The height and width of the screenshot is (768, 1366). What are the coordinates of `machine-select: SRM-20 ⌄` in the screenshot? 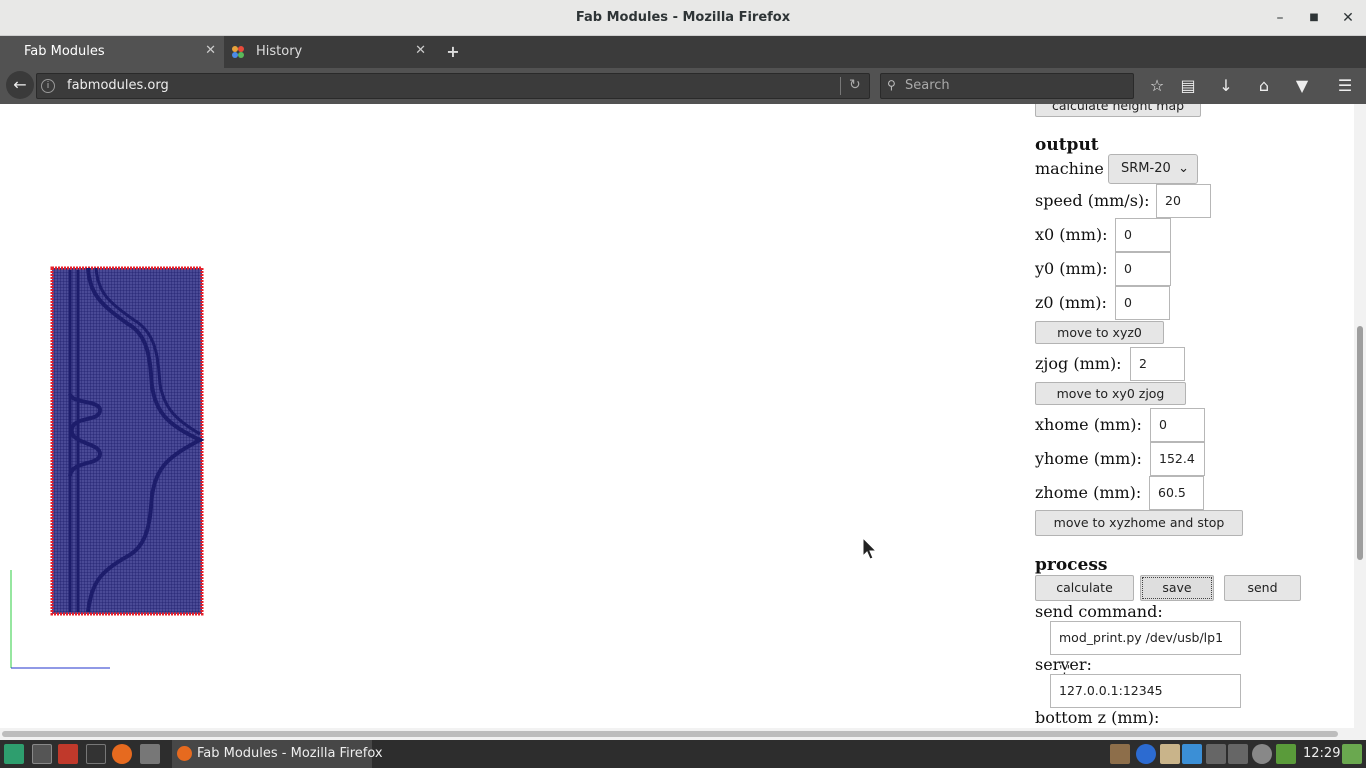 It's located at (1153, 169).